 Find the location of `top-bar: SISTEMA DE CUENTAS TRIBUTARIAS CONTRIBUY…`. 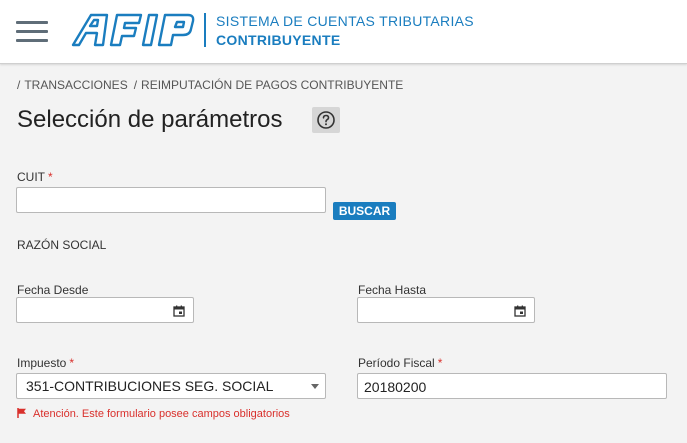

top-bar: SISTEMA DE CUENTAS TRIBUTARIAS CONTRIBUY… is located at coordinates (343, 32).